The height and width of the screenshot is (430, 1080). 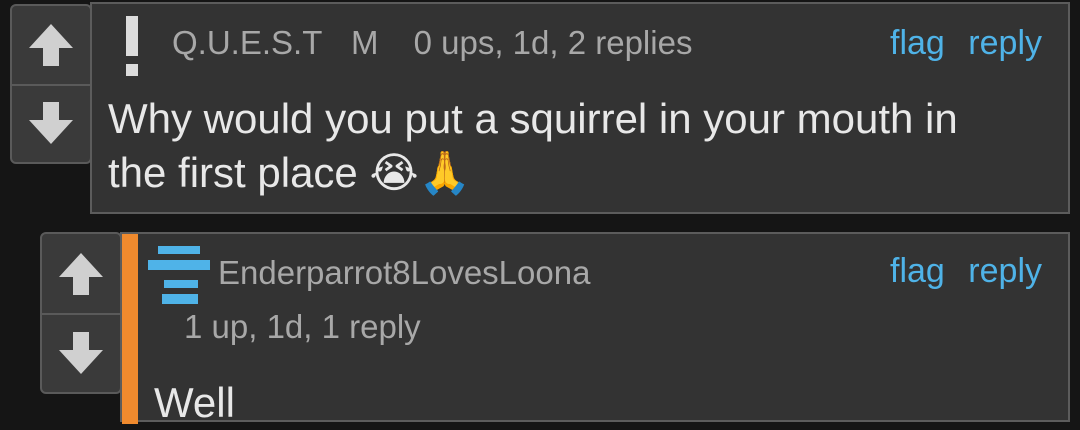 What do you see at coordinates (364, 42) in the screenshot?
I see `user-badge: M` at bounding box center [364, 42].